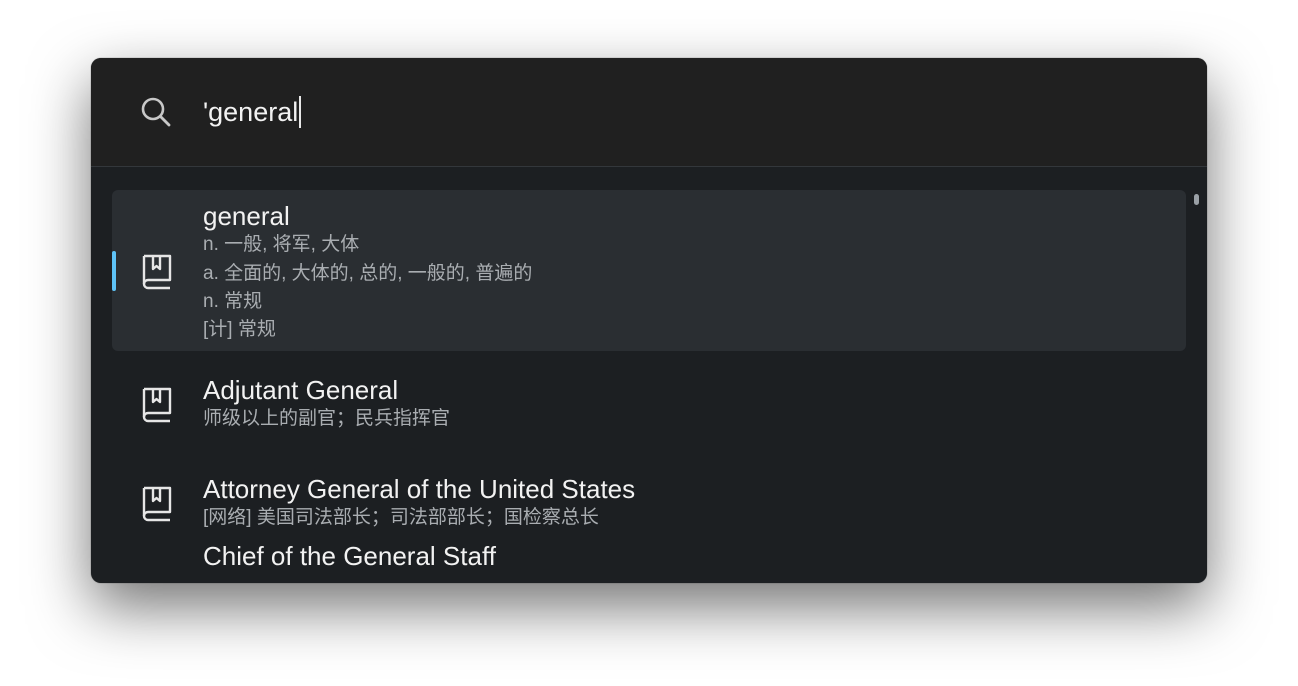 This screenshot has width=1298, height=686. Describe the element at coordinates (301, 390) in the screenshot. I see `result-title: Adjutant General` at that location.